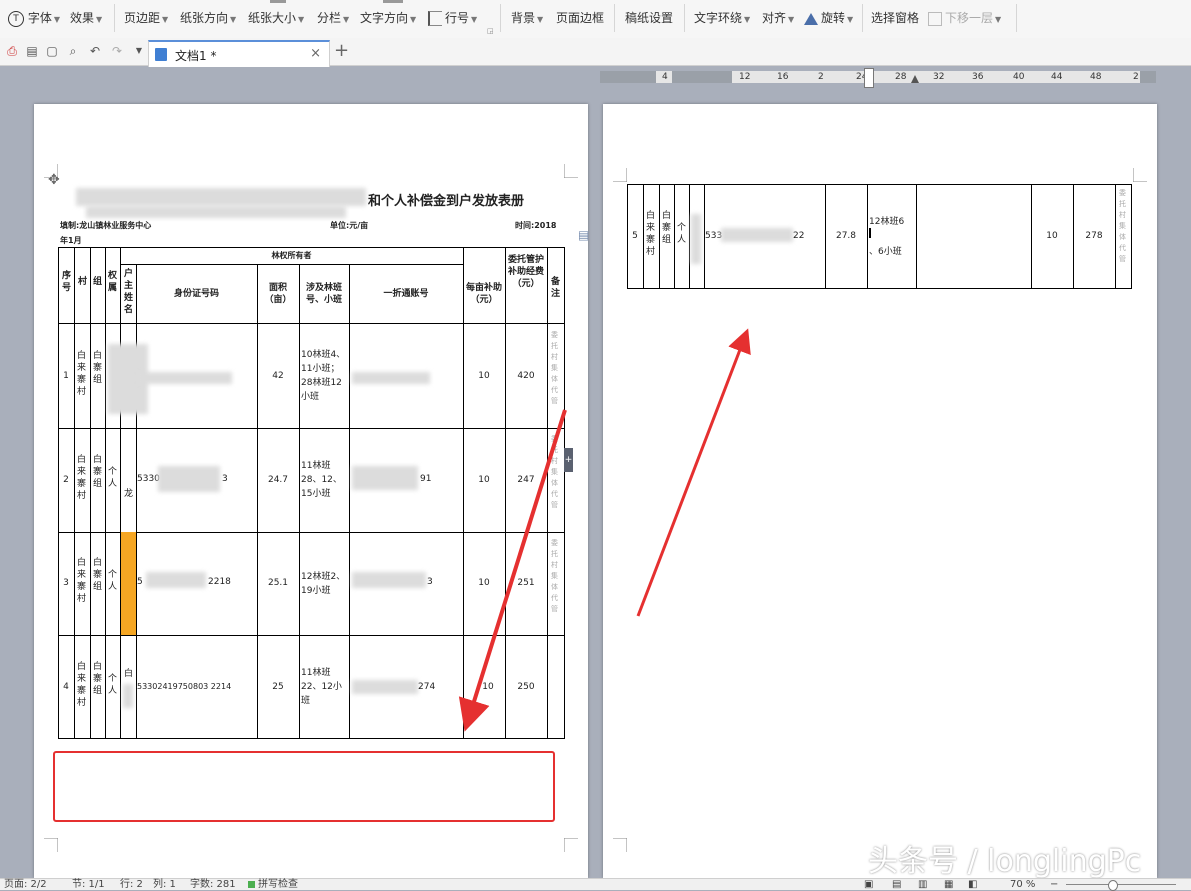 The image size is (1191, 891). I want to click on zoom-slider-thumb, so click(1113, 885).